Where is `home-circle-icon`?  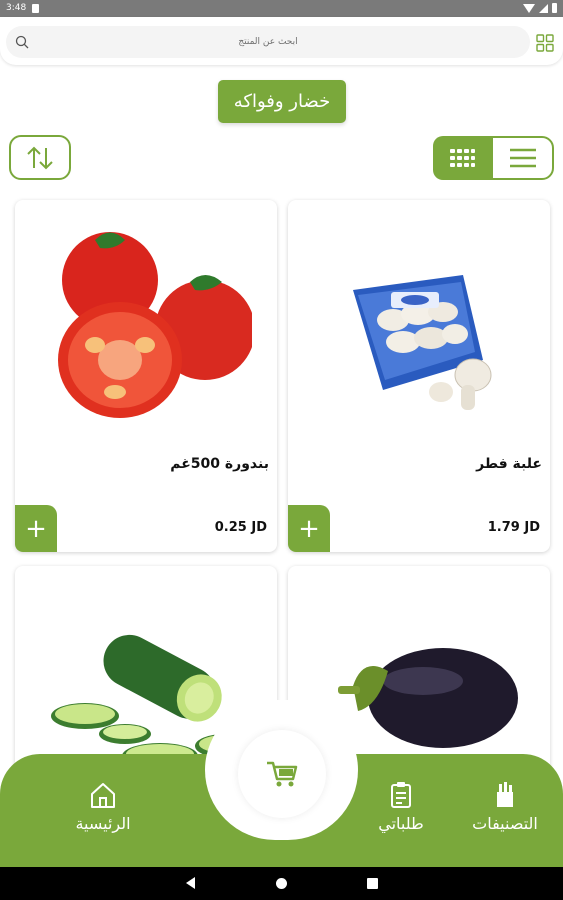 home-circle-icon is located at coordinates (281, 883).